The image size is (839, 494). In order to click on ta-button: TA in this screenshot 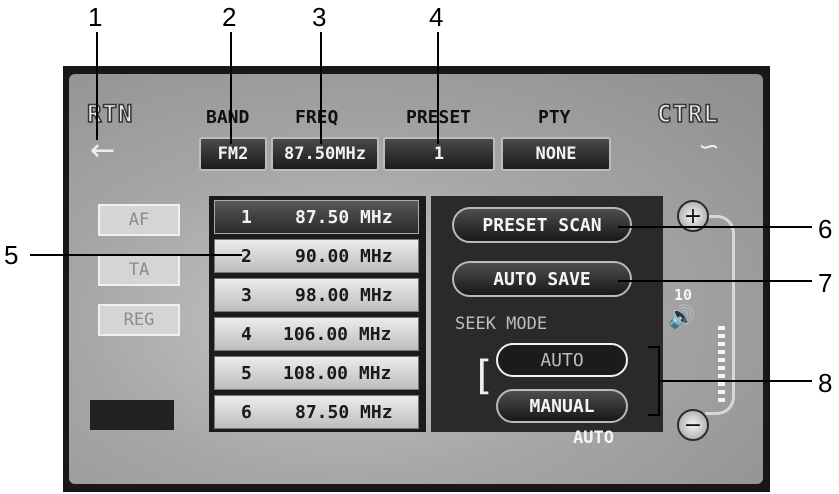, I will do `click(139, 270)`.